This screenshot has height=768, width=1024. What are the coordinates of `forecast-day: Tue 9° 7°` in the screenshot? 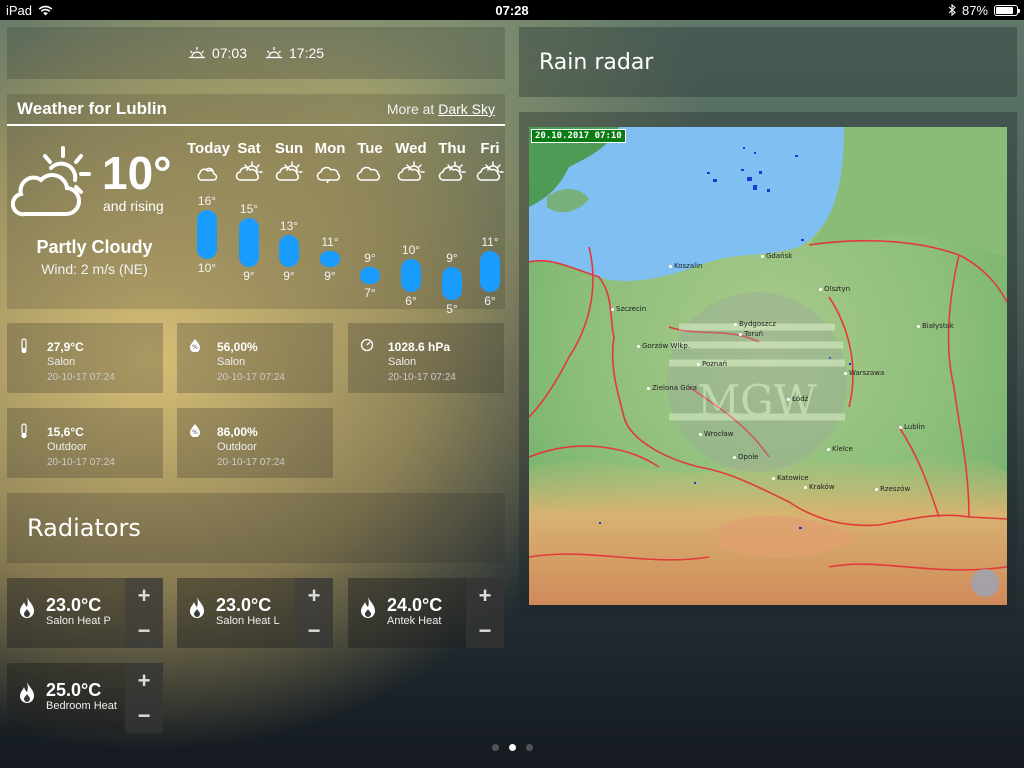 It's located at (370, 220).